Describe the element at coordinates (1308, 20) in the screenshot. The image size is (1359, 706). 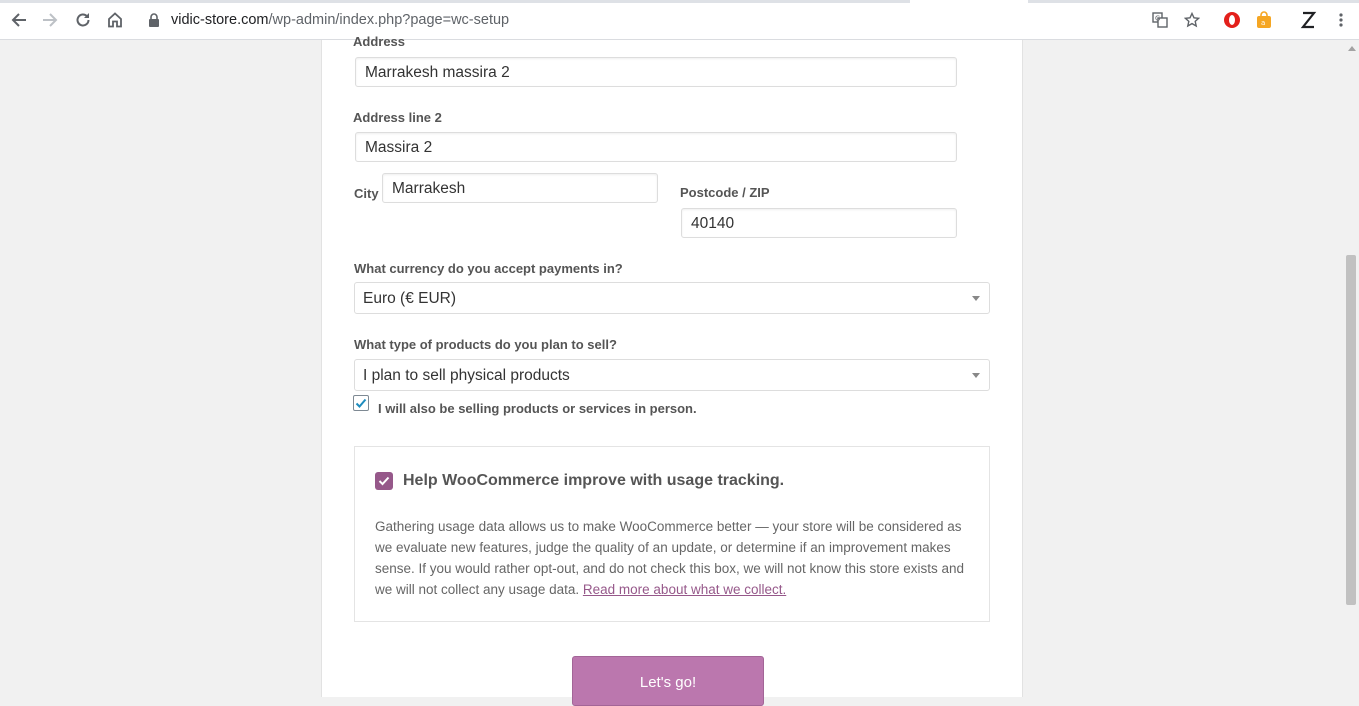
I see `extension-z-icon` at that location.